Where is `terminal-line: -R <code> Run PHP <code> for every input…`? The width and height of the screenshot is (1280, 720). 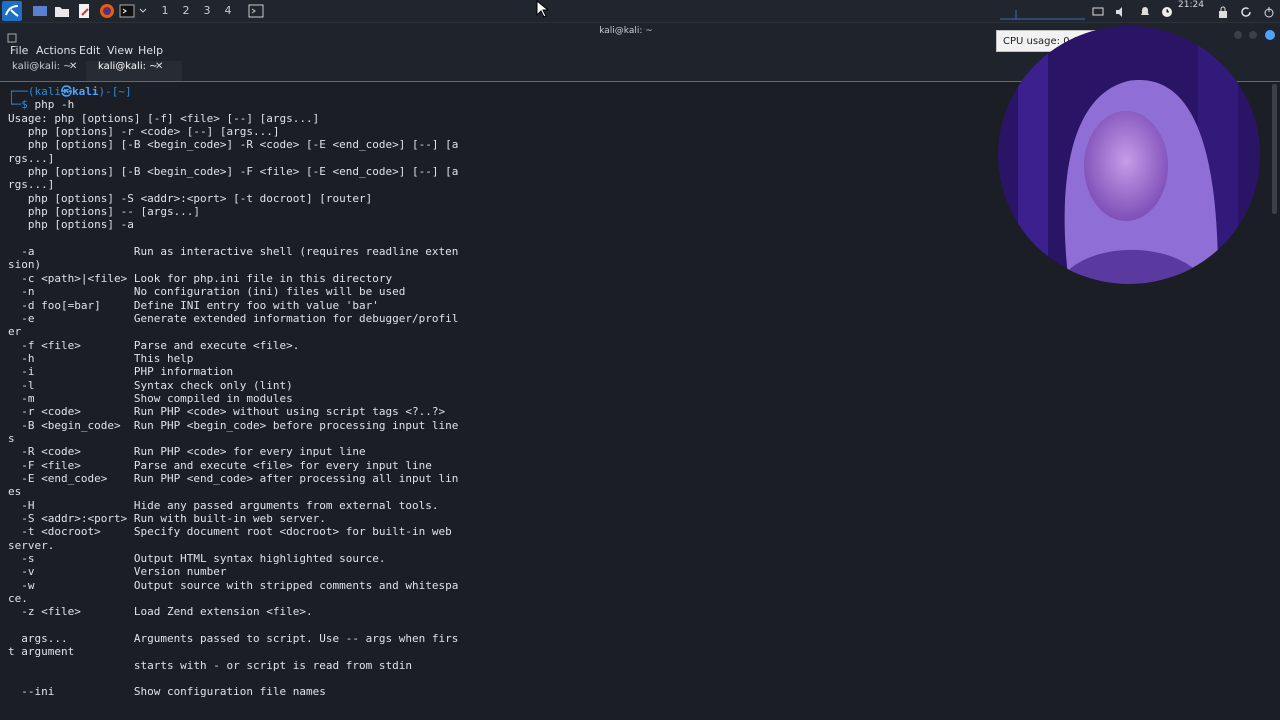 terminal-line: -R <code> Run PHP <code> for every input… is located at coordinates (187, 452).